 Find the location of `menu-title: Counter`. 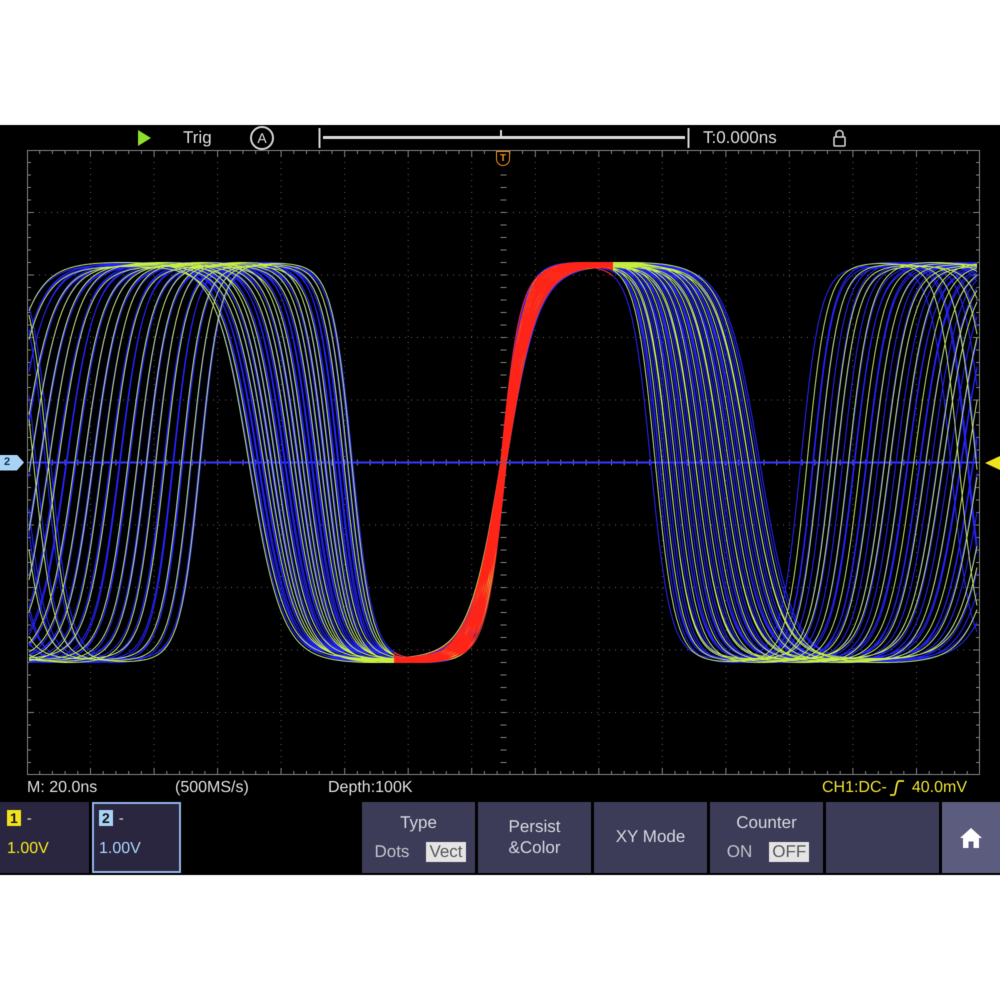

menu-title: Counter is located at coordinates (766, 823).